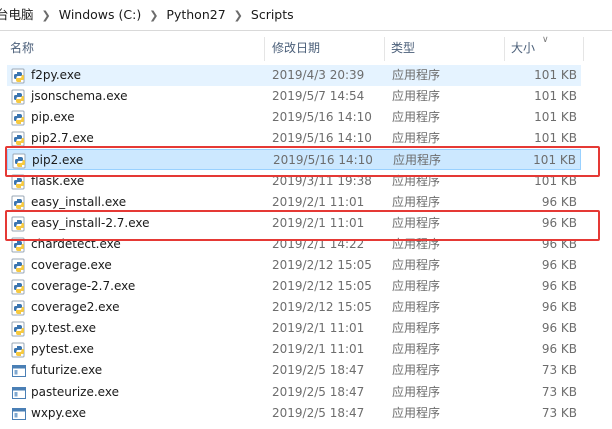  I want to click on file-row: coverage.exe 2019/2/12 15:05 应用程序 96 KB, so click(294, 265).